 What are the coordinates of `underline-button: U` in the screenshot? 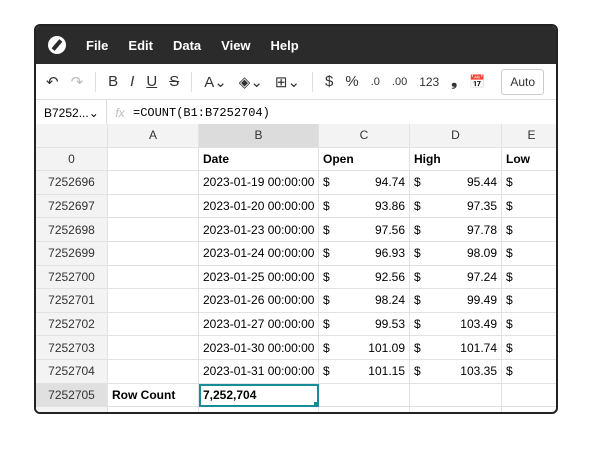 It's located at (151, 81).